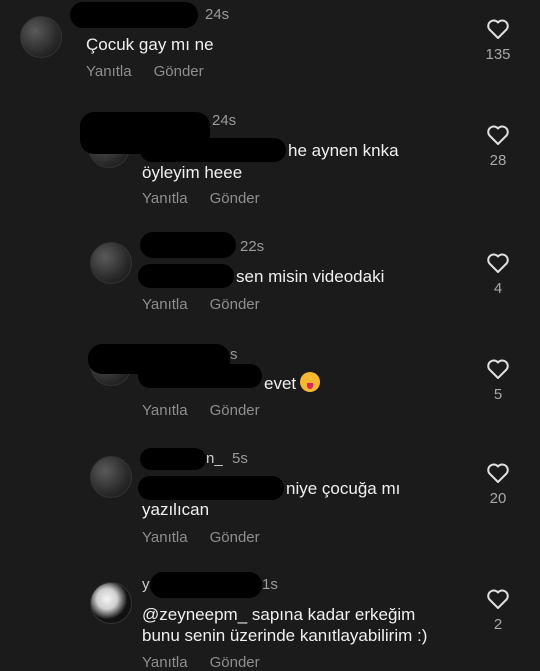 This screenshot has height=671, width=540. Describe the element at coordinates (498, 40) in the screenshot. I see `like-button: 135` at that location.